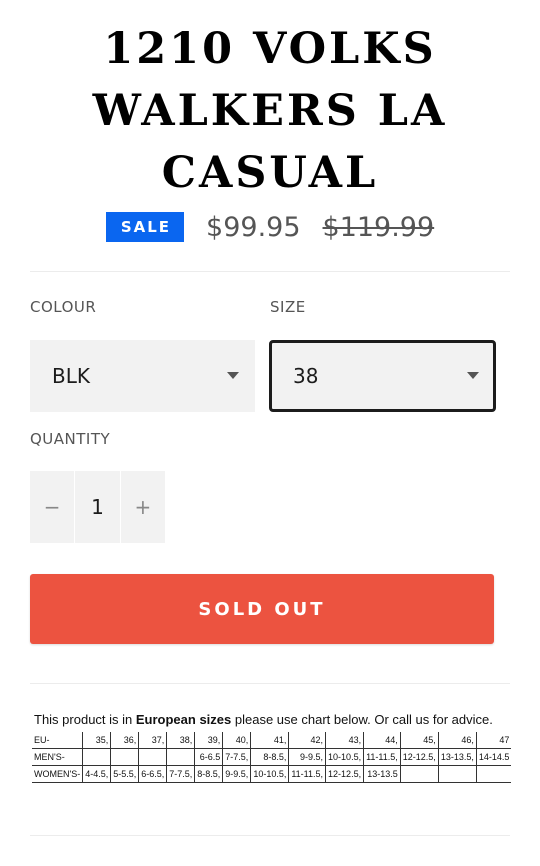 This screenshot has width=540, height=866. I want to click on table-cell: 40,, so click(236, 740).